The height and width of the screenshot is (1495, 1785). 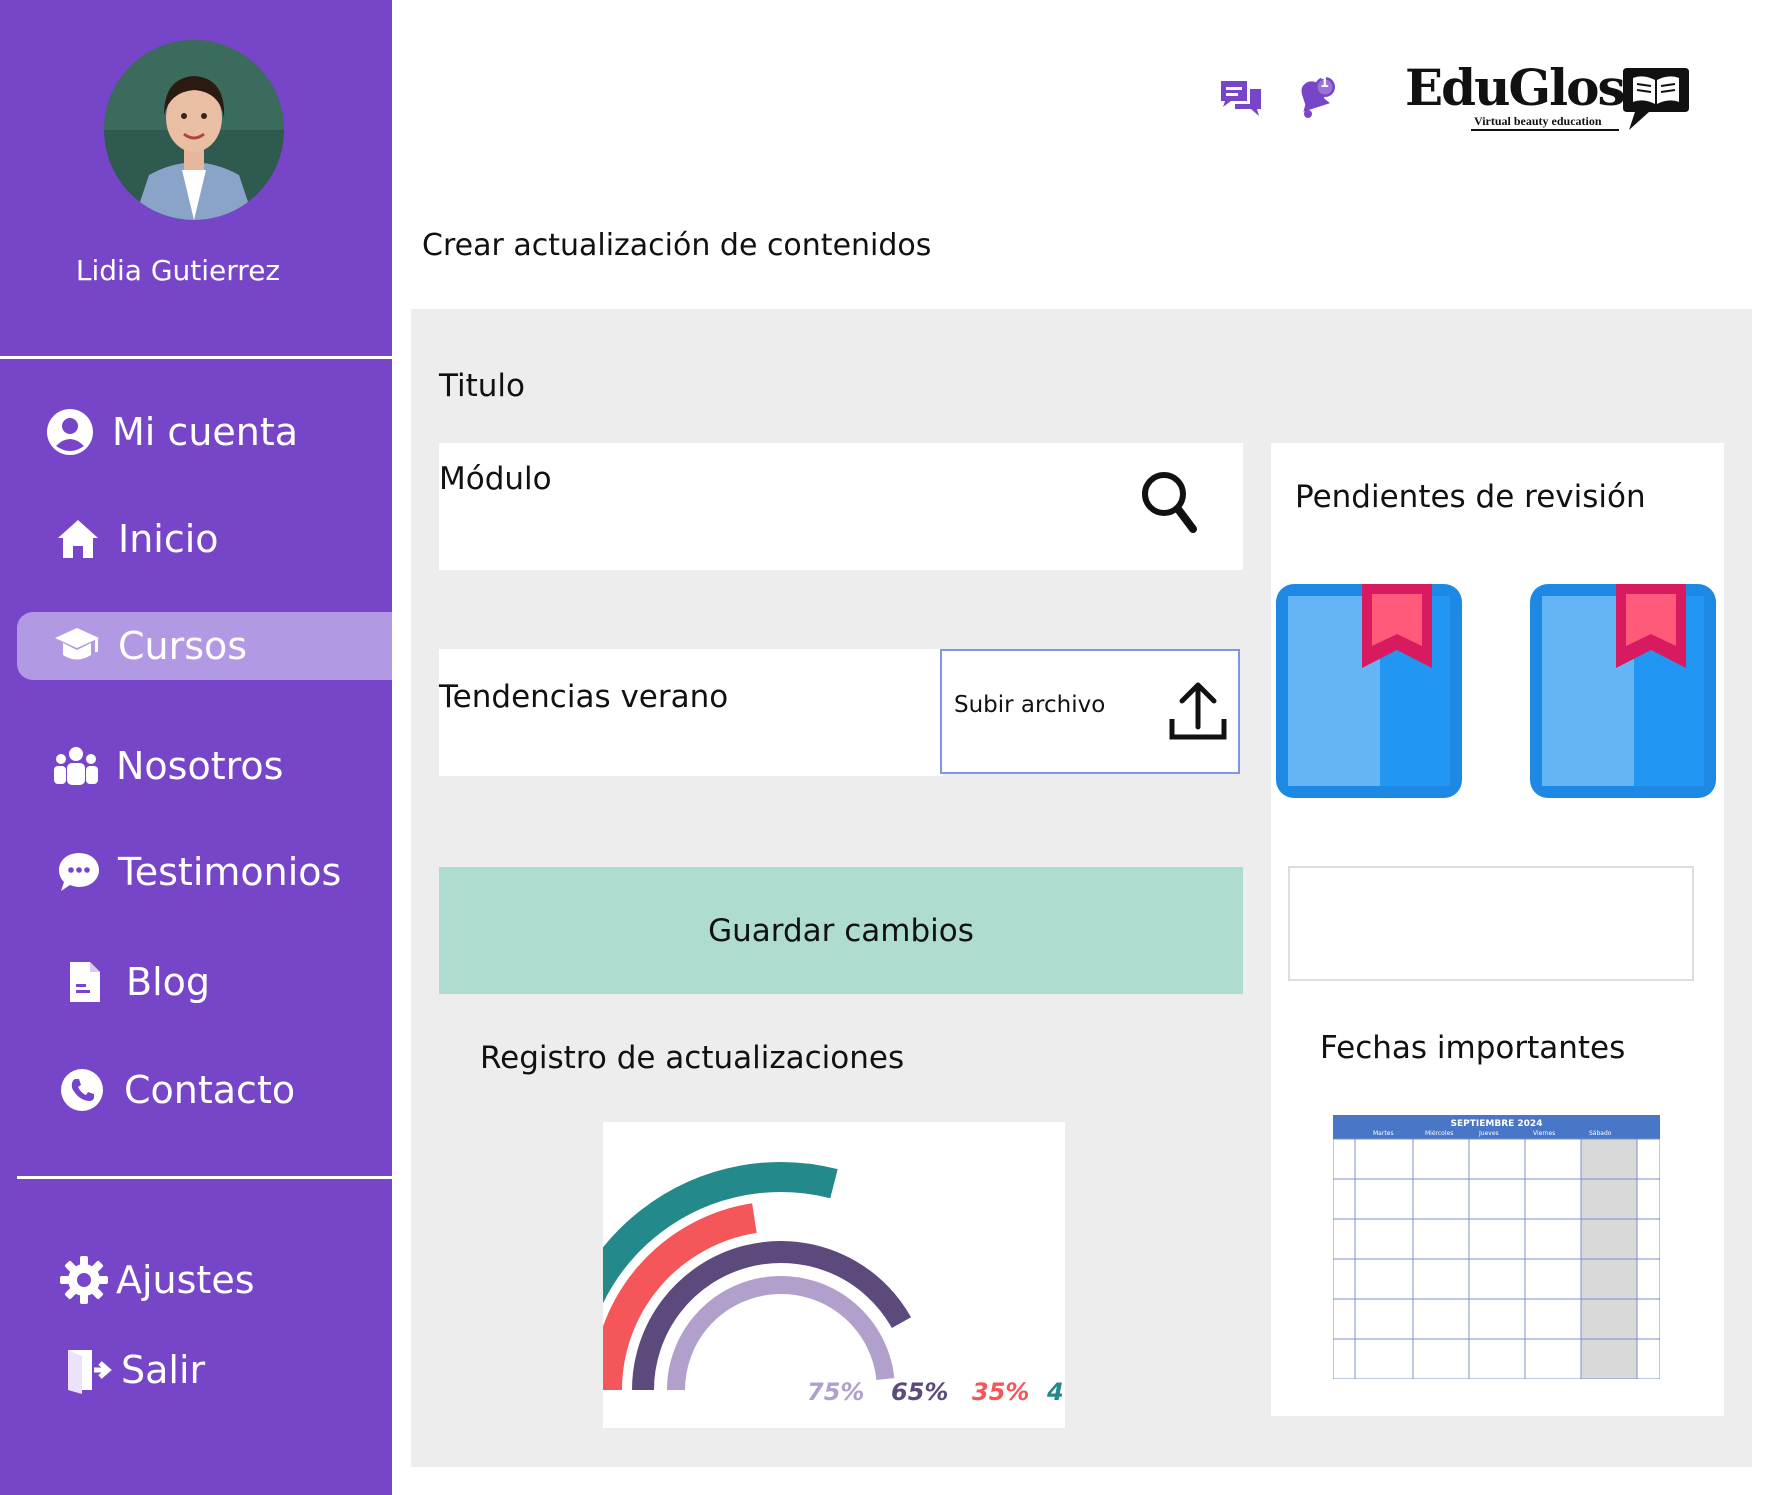 I want to click on nav-label: Testimonios, so click(x=230, y=872).